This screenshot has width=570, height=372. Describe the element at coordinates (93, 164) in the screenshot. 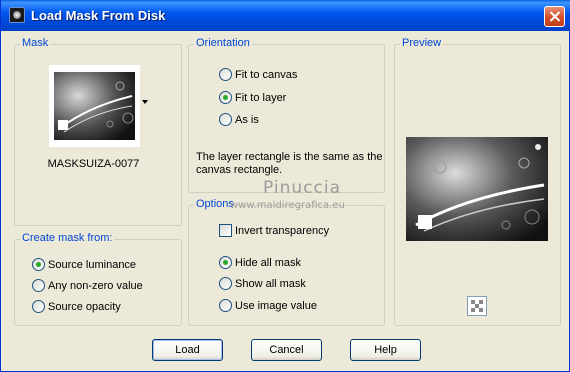

I see `mask-name-label: MASKSUIZA-0077` at that location.